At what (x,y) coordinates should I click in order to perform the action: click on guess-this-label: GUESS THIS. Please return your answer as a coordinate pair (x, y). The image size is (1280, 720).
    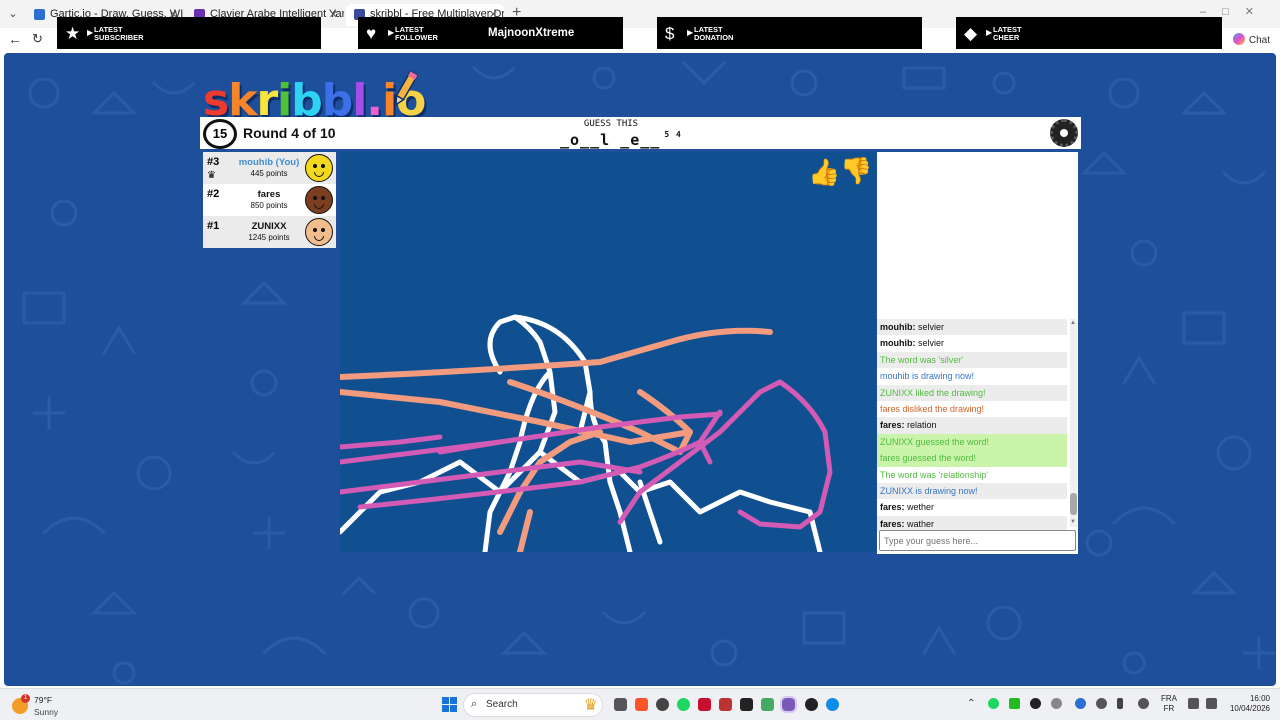
    Looking at the image, I should click on (611, 124).